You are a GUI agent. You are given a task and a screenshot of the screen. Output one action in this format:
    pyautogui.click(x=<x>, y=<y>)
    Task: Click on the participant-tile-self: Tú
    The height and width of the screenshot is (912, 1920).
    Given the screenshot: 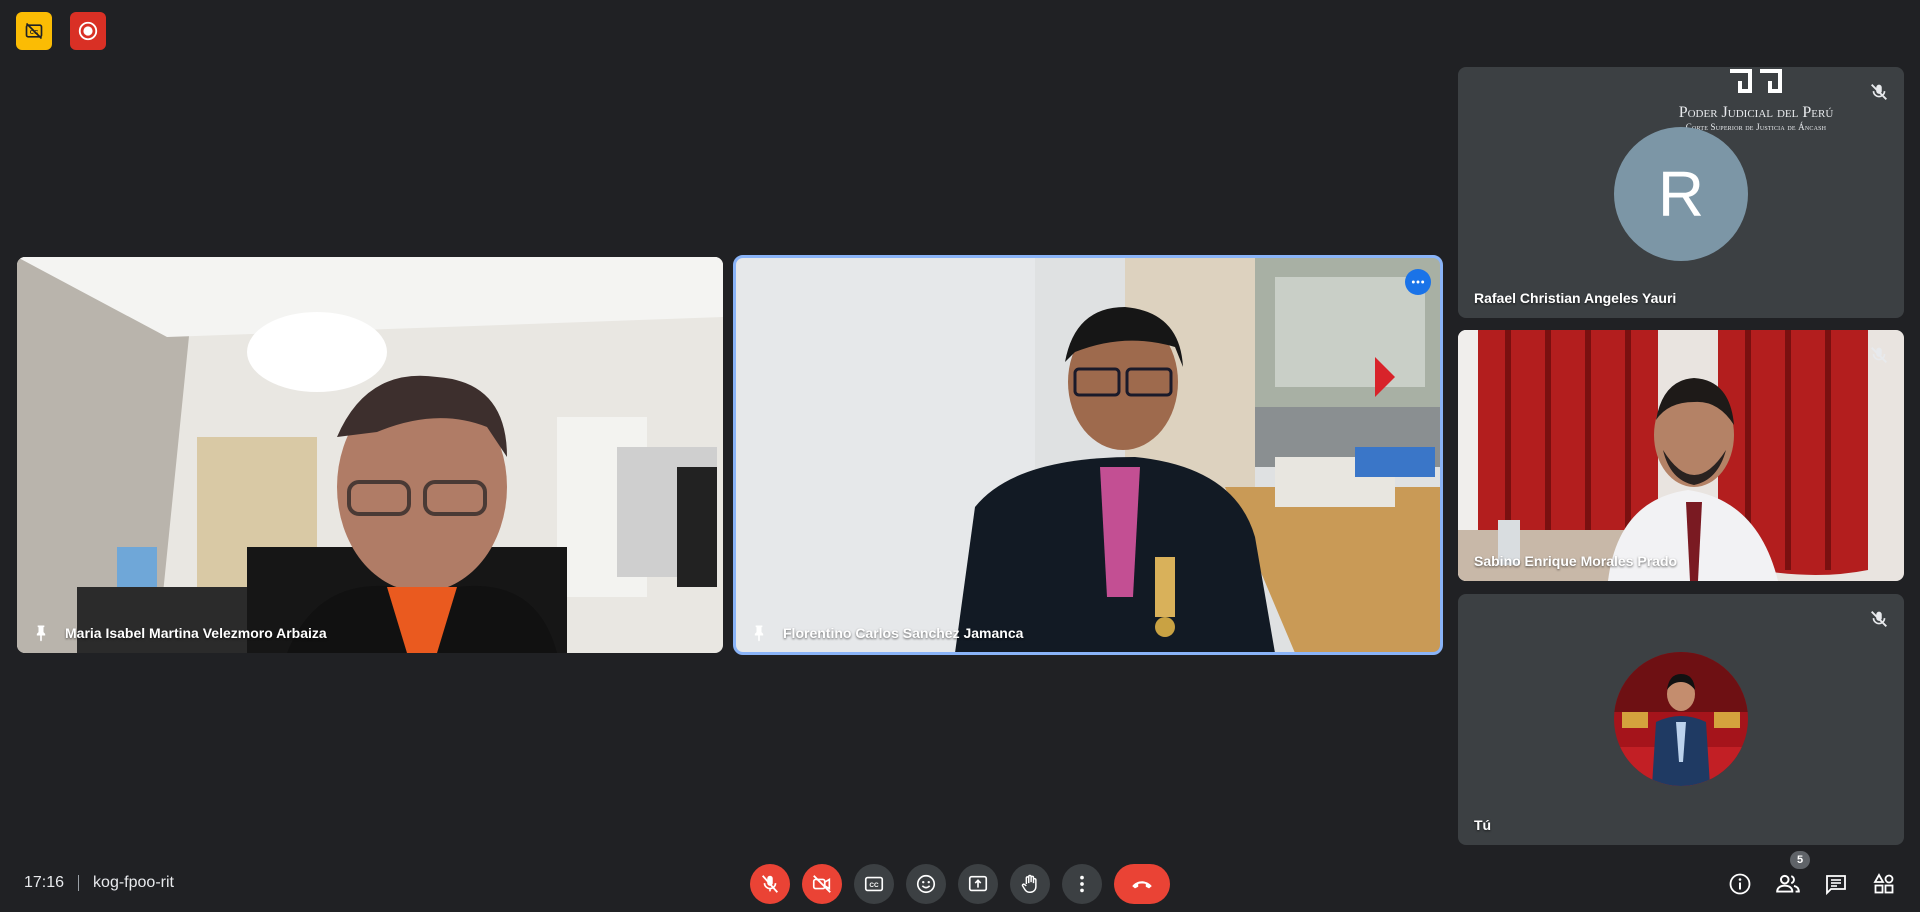 What is the action you would take?
    pyautogui.click(x=1681, y=719)
    